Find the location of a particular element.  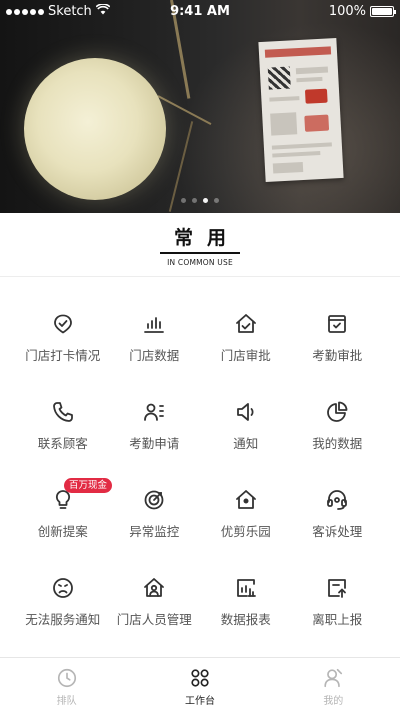

grid-item-paradise: 优剪乐园 is located at coordinates (246, 516).